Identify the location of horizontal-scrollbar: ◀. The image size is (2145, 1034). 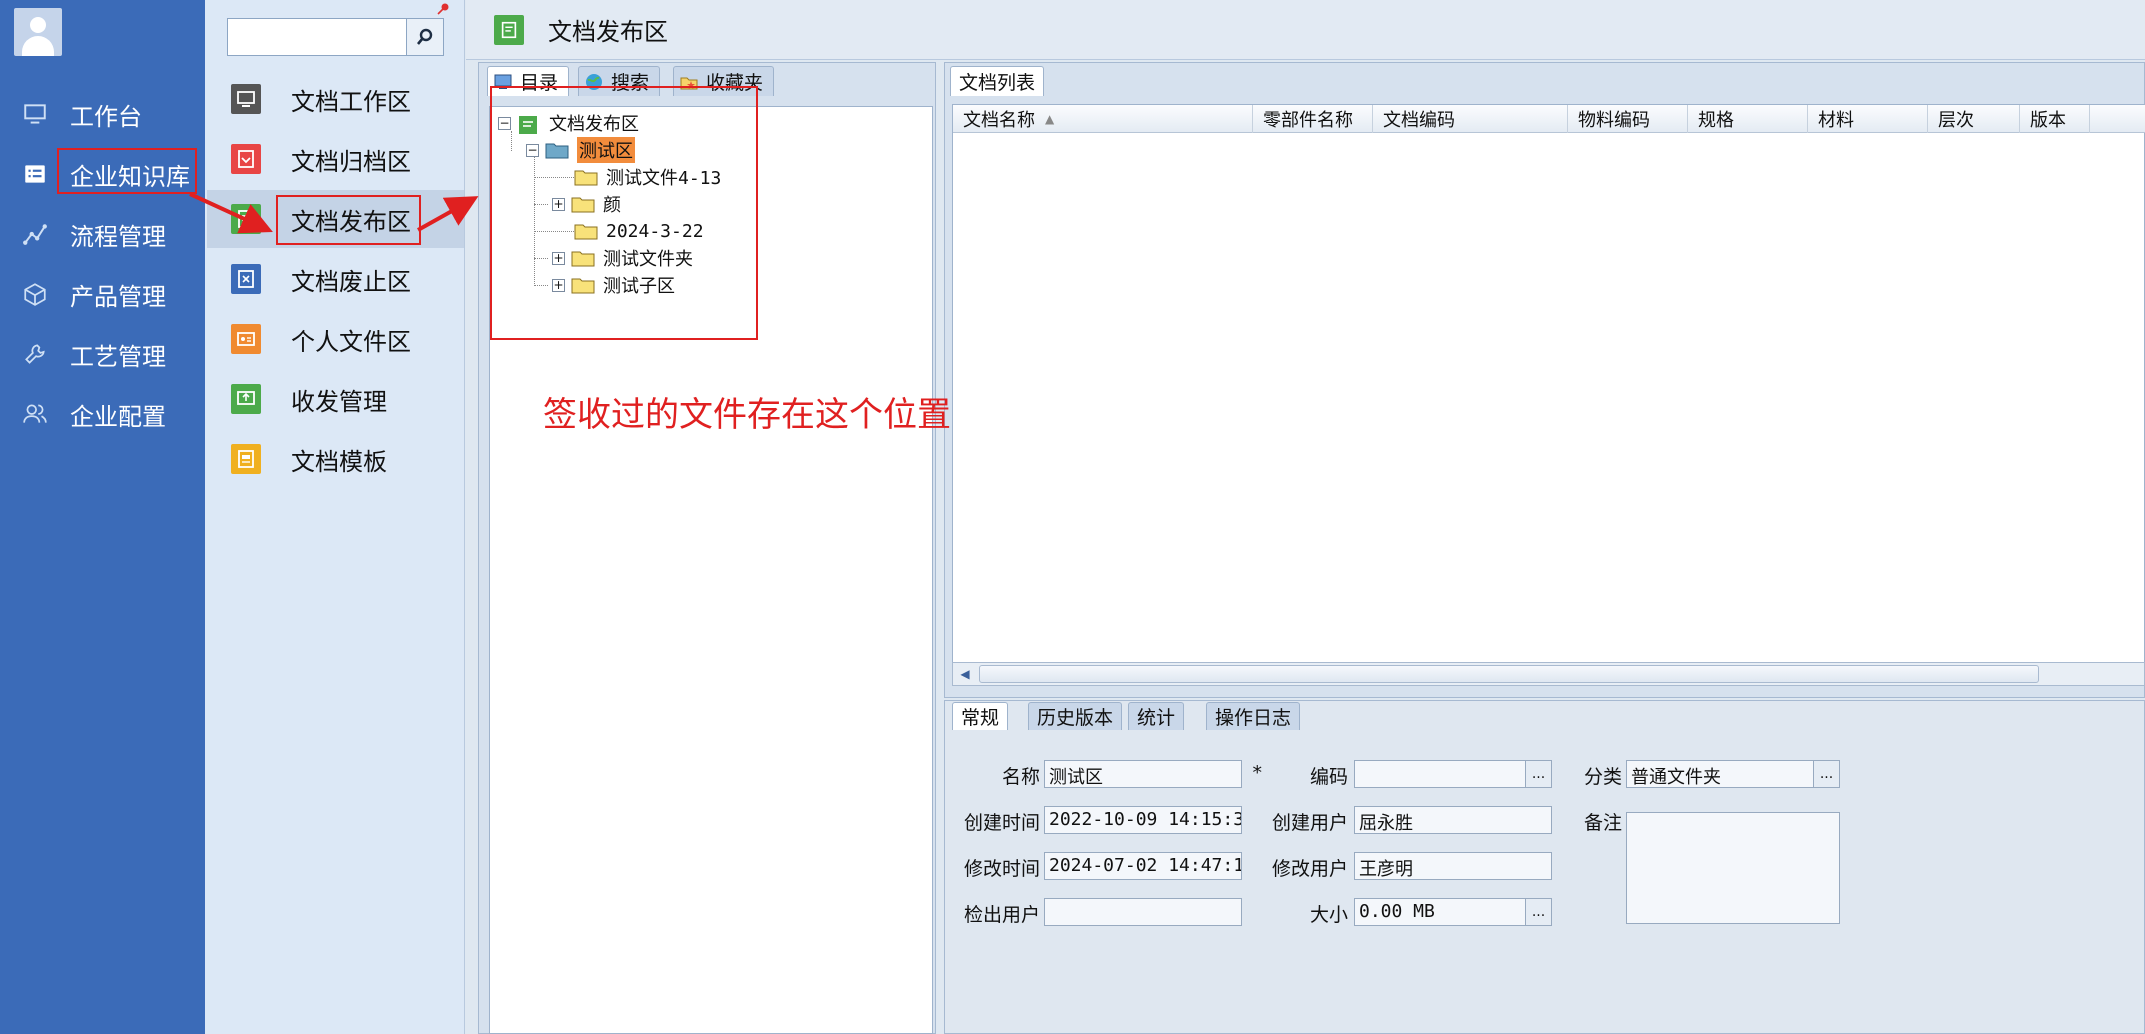
(1548, 674).